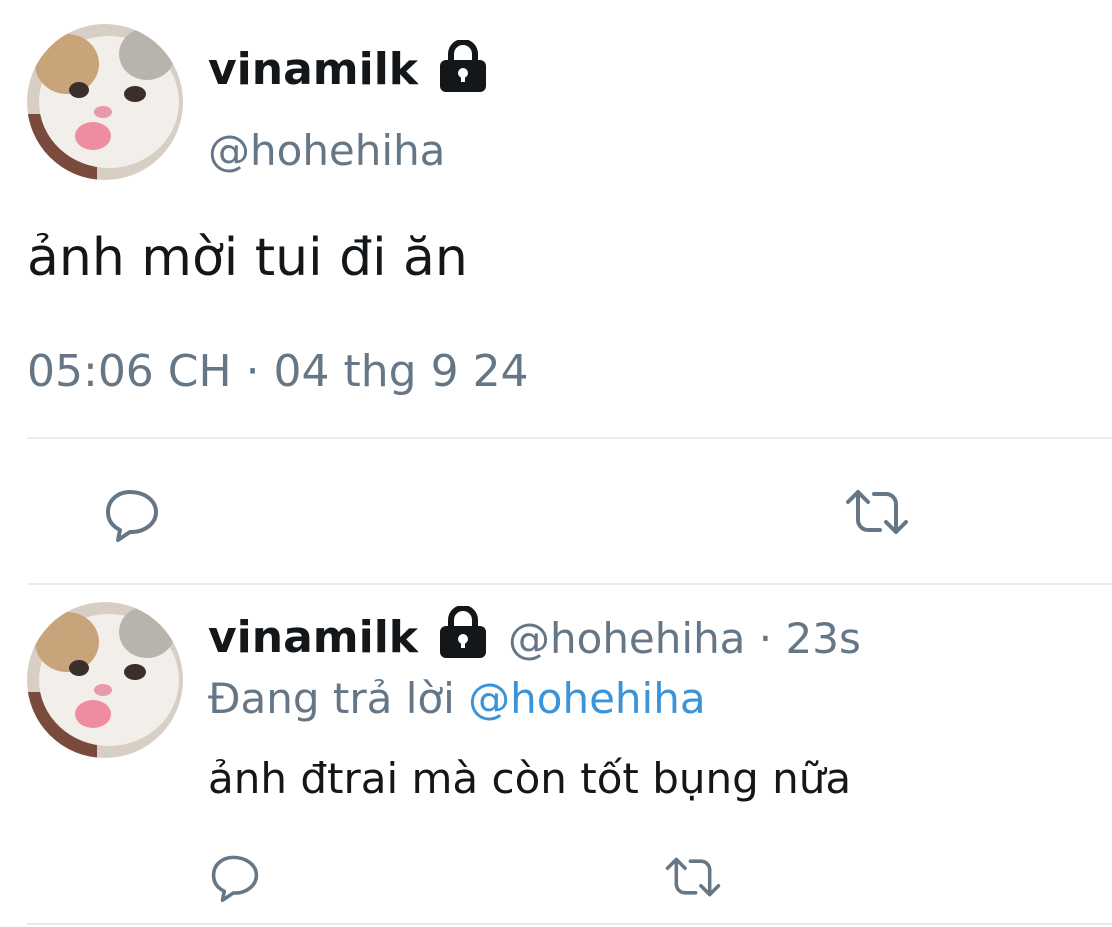 Image resolution: width=1112 pixels, height=927 pixels. I want to click on reply-header-meta: @hohehiha · 23s, so click(684, 638).